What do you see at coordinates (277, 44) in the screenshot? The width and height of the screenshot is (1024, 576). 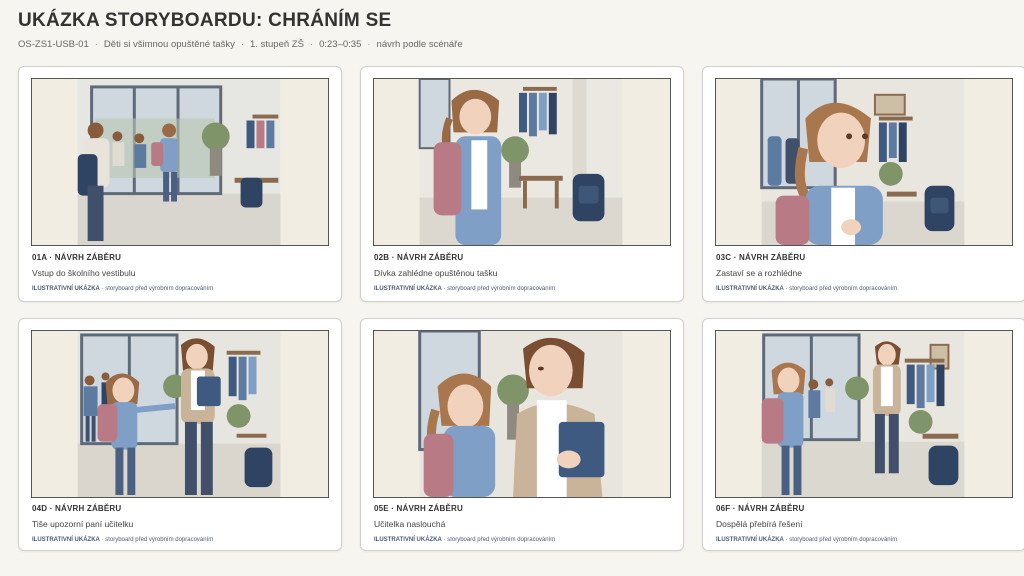 I see `meta-level: 1. stupeň ZŠ` at bounding box center [277, 44].